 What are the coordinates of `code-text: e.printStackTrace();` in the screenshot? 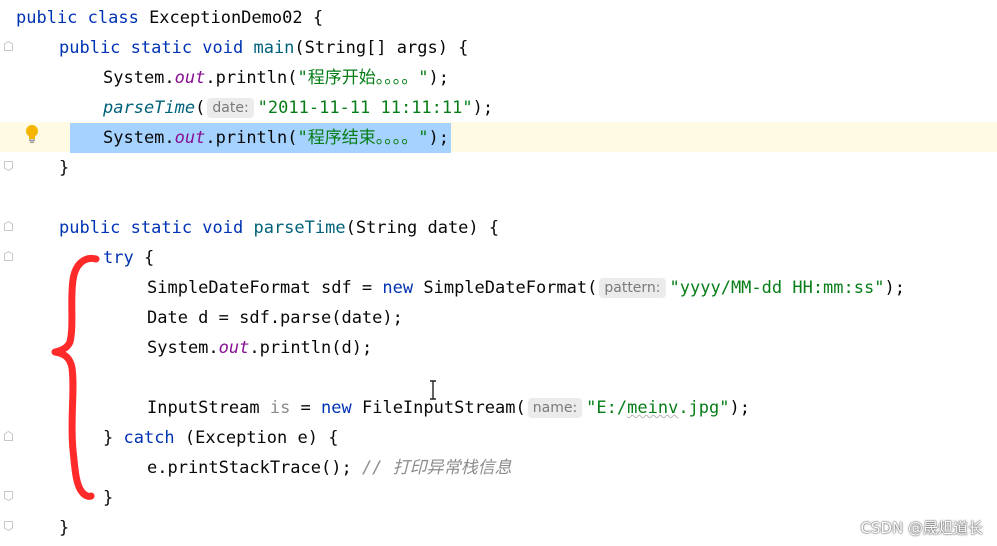 It's located at (254, 468).